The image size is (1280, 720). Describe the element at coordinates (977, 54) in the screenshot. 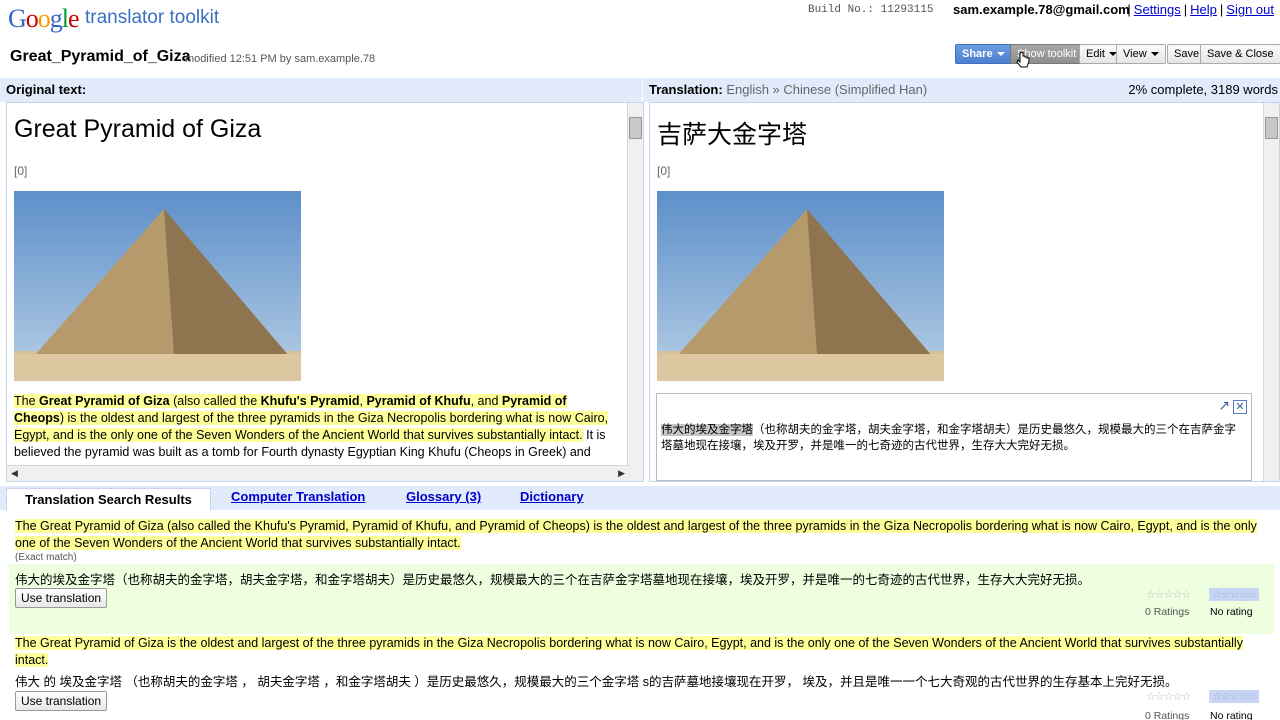

I see `share-label: Share` at that location.